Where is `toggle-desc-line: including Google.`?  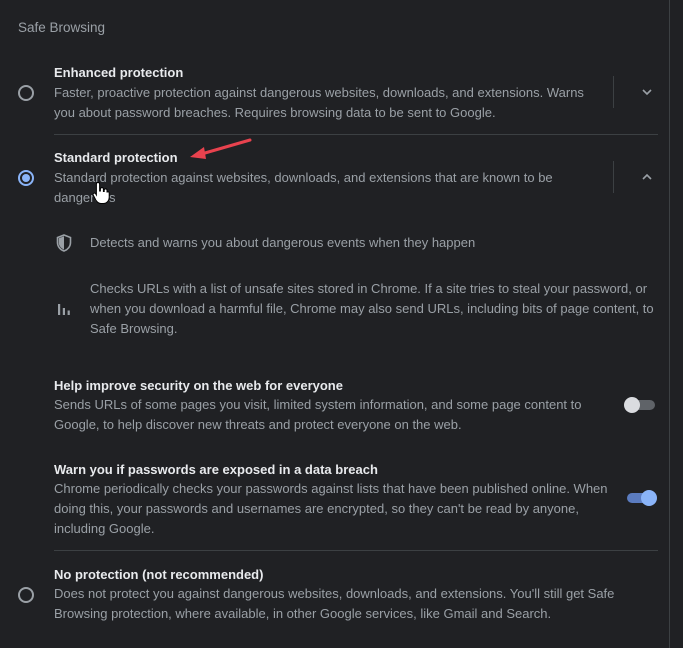 toggle-desc-line: including Google. is located at coordinates (104, 528).